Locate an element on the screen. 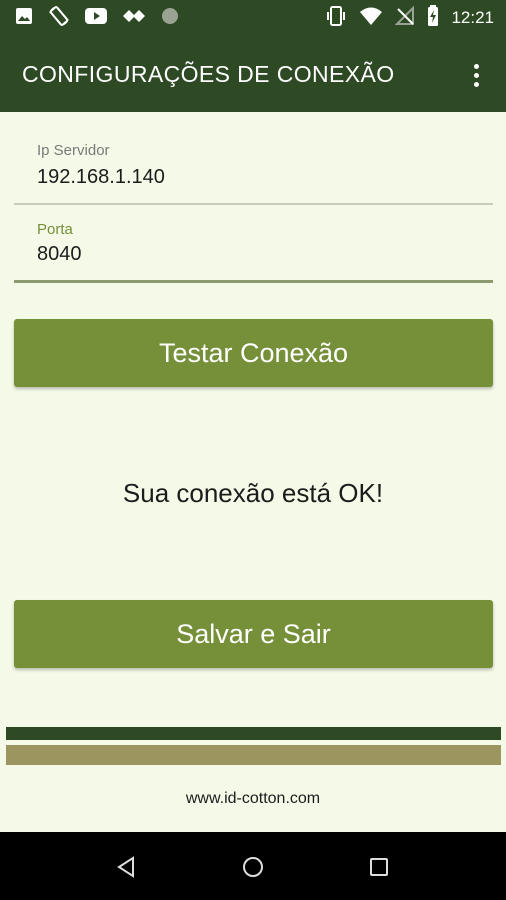  port-field-value: 8040 is located at coordinates (59, 254).